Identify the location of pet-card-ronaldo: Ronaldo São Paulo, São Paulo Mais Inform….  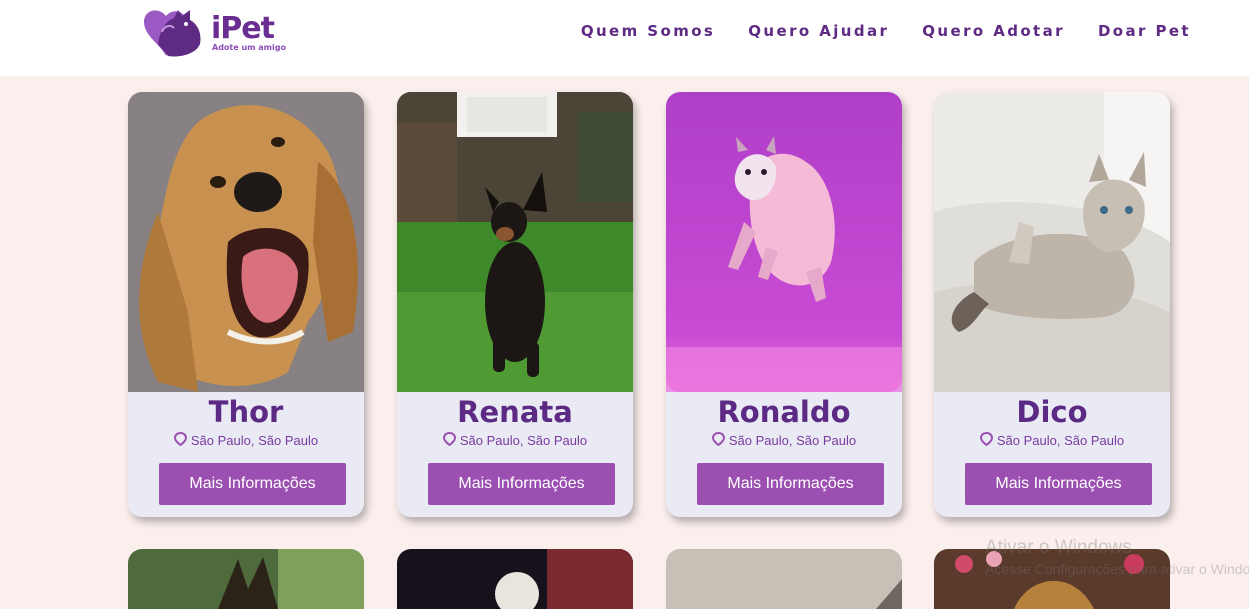
(784, 304).